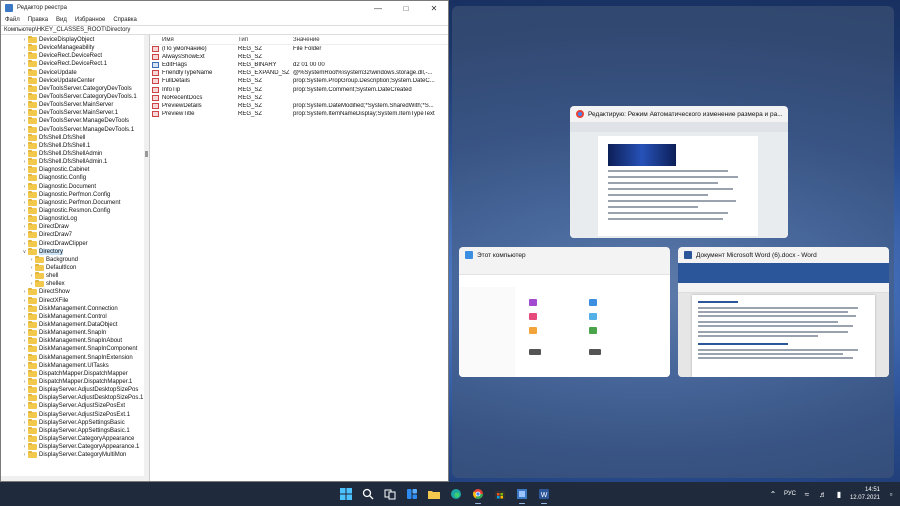  Describe the element at coordinates (434, 494) in the screenshot. I see `file-explorer-button` at that location.